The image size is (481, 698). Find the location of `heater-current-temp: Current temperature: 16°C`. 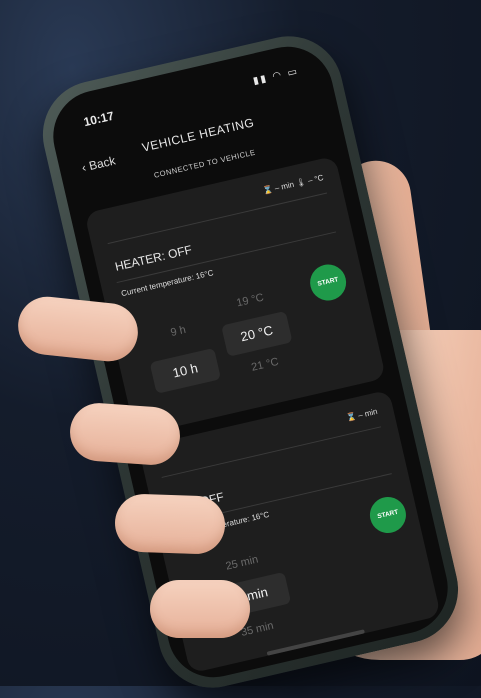

heater-current-temp: Current temperature: 16°C is located at coordinates (167, 283).